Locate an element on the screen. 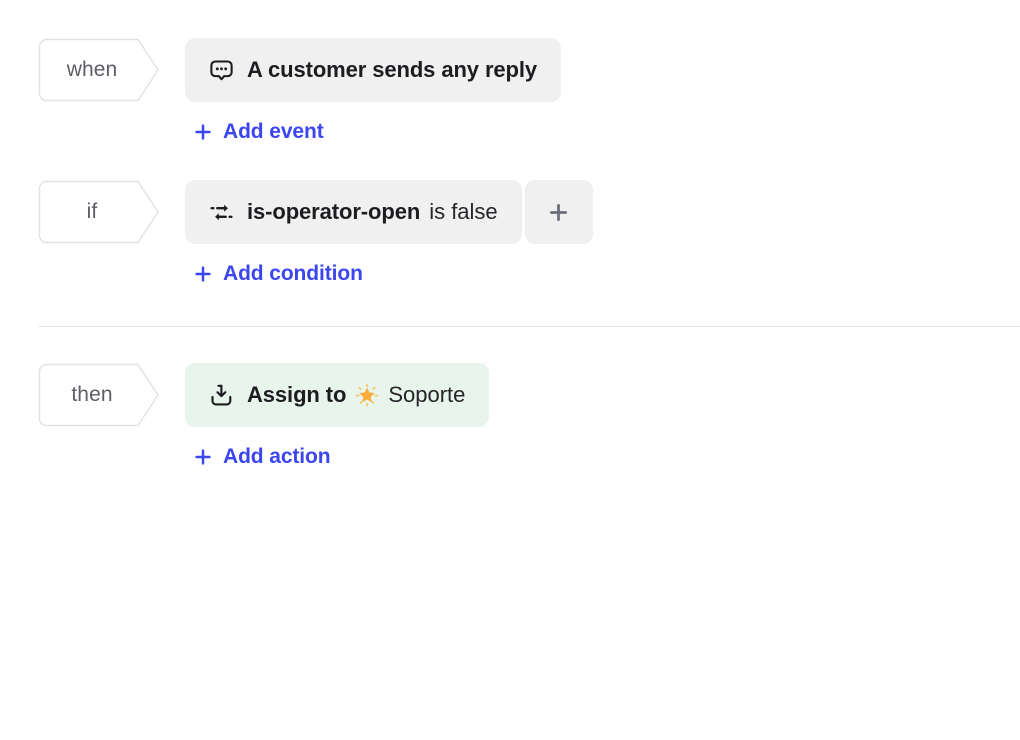 The height and width of the screenshot is (740, 1020). if-tag-label: if is located at coordinates (92, 211).